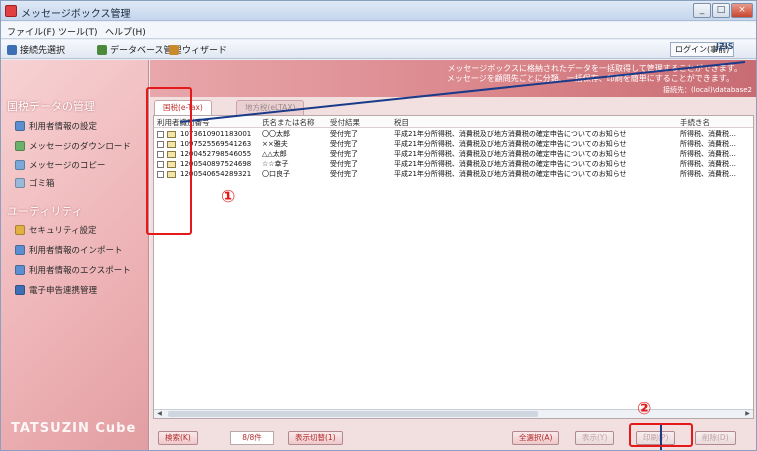 This screenshot has width=757, height=451. I want to click on trash-icon, so click(20, 183).